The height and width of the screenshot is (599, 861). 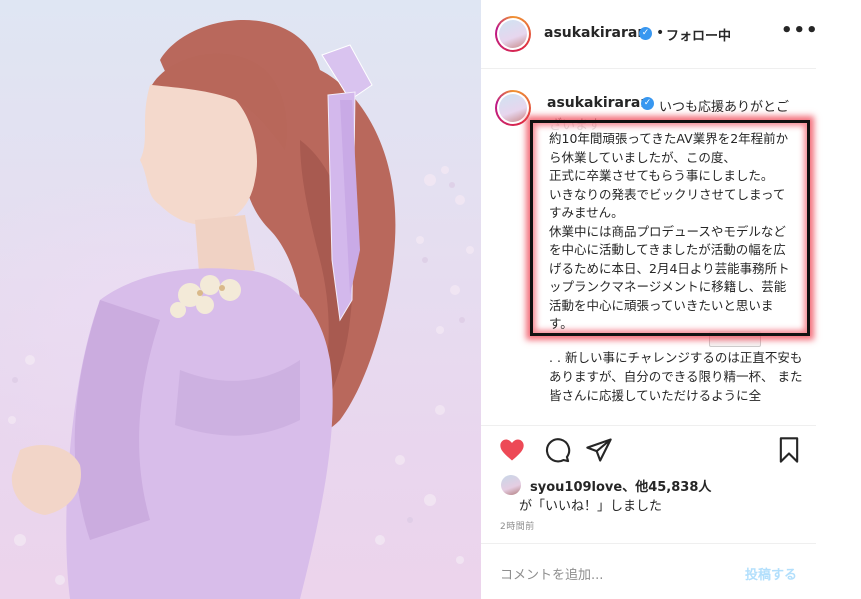 I want to click on heart-icon, so click(x=512, y=450).